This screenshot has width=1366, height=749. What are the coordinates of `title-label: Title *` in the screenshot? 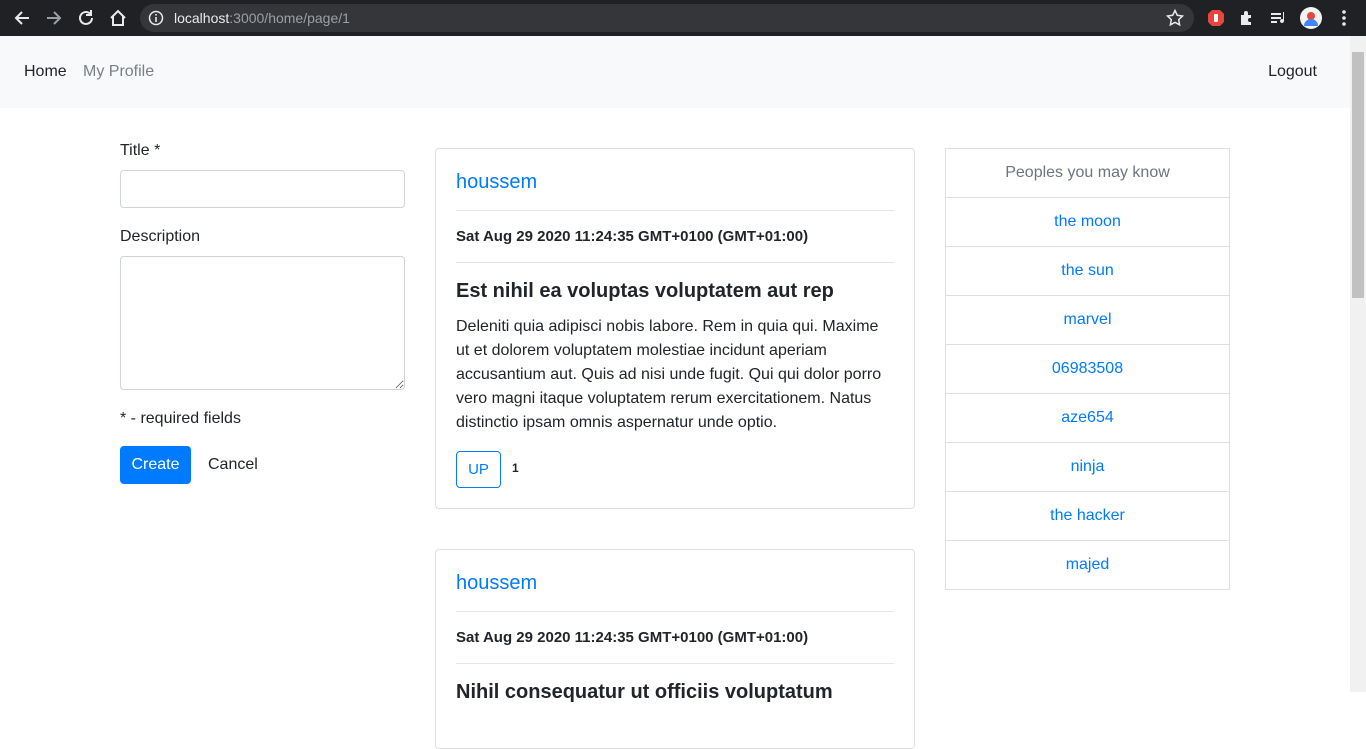 It's located at (140, 150).